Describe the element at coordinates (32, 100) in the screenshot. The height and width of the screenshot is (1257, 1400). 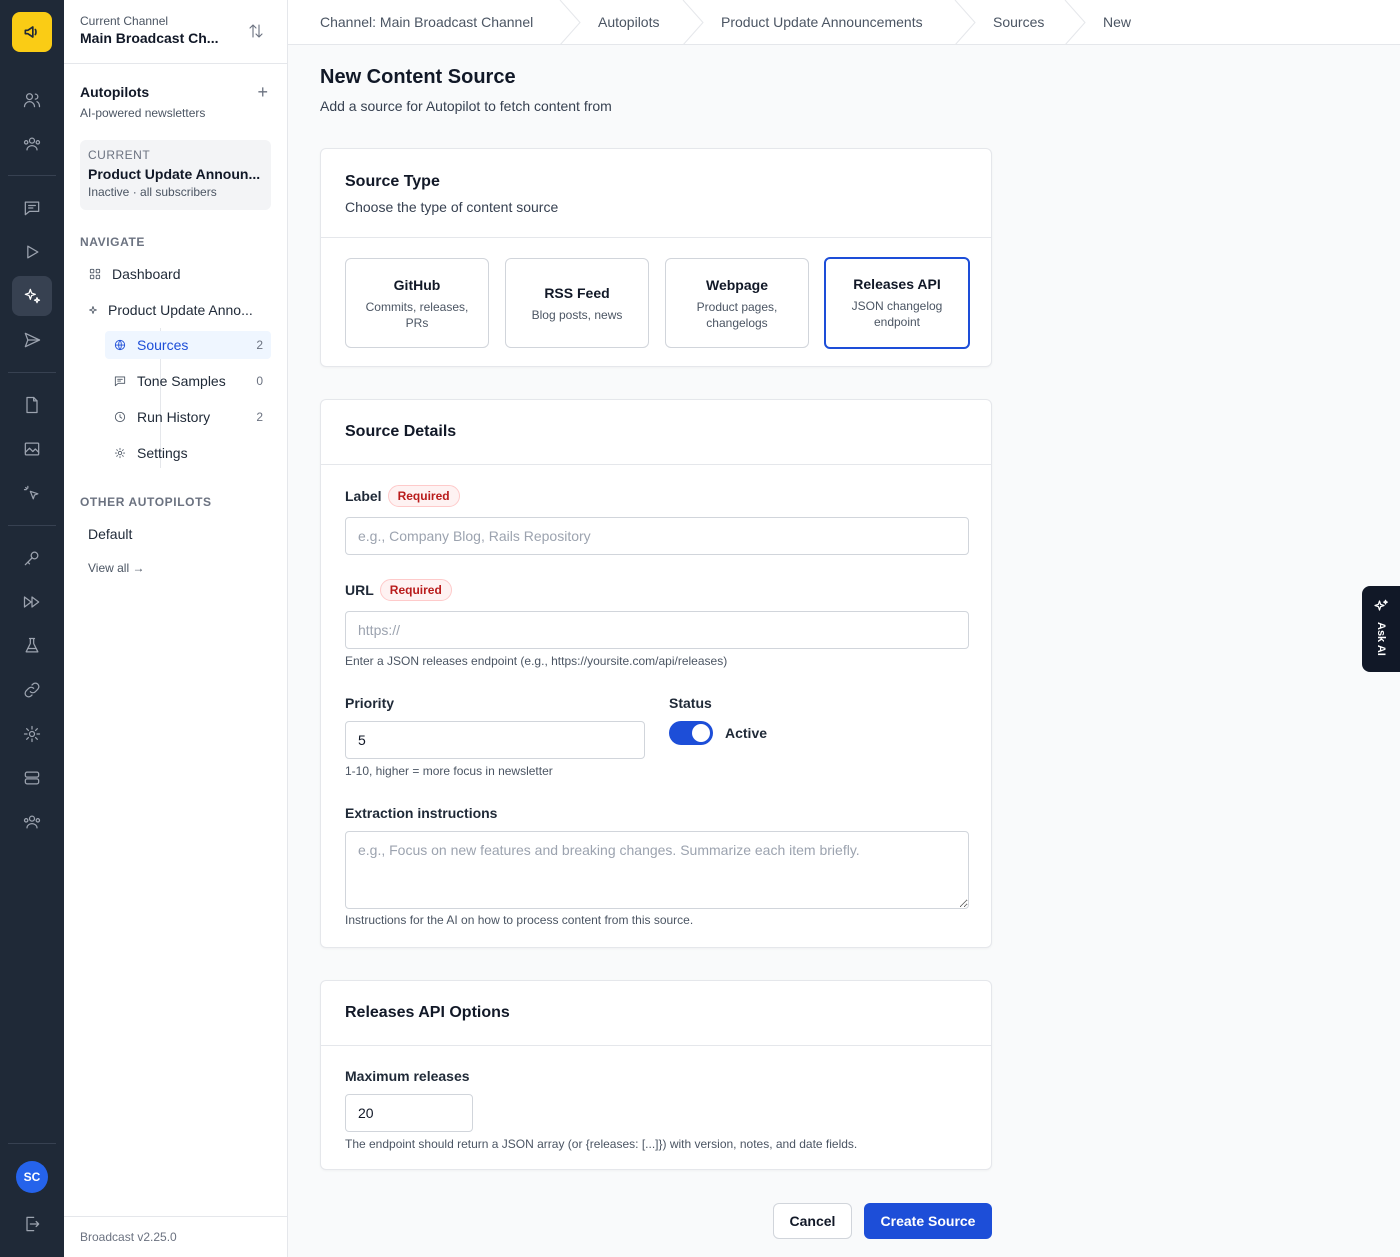
I see `users-icon` at that location.